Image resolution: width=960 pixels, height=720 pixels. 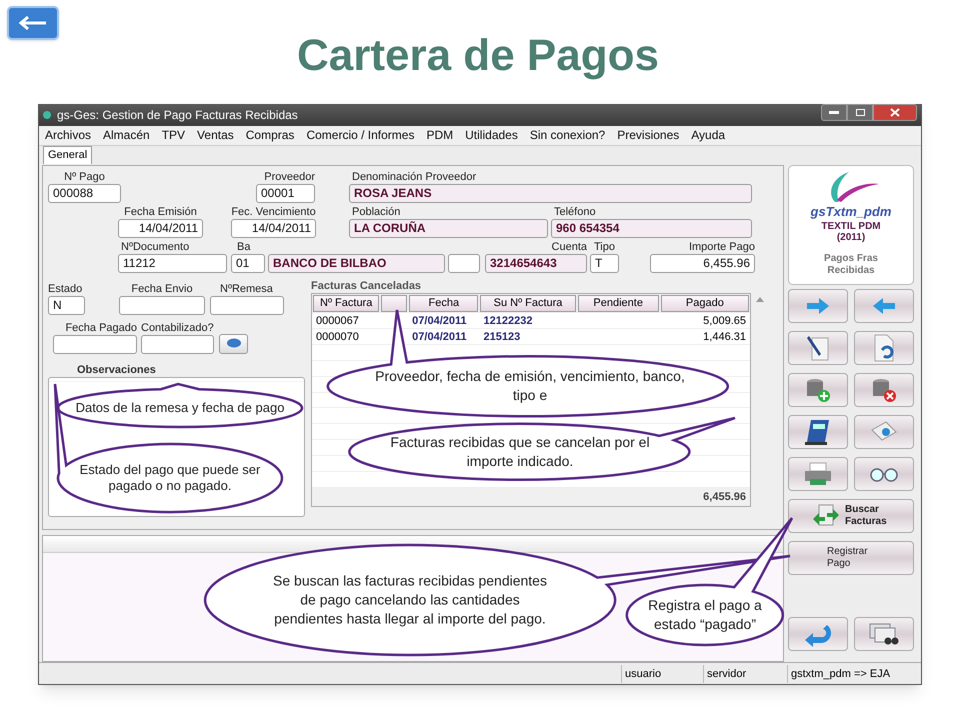 What do you see at coordinates (244, 247) in the screenshot?
I see `field-label: Ba` at bounding box center [244, 247].